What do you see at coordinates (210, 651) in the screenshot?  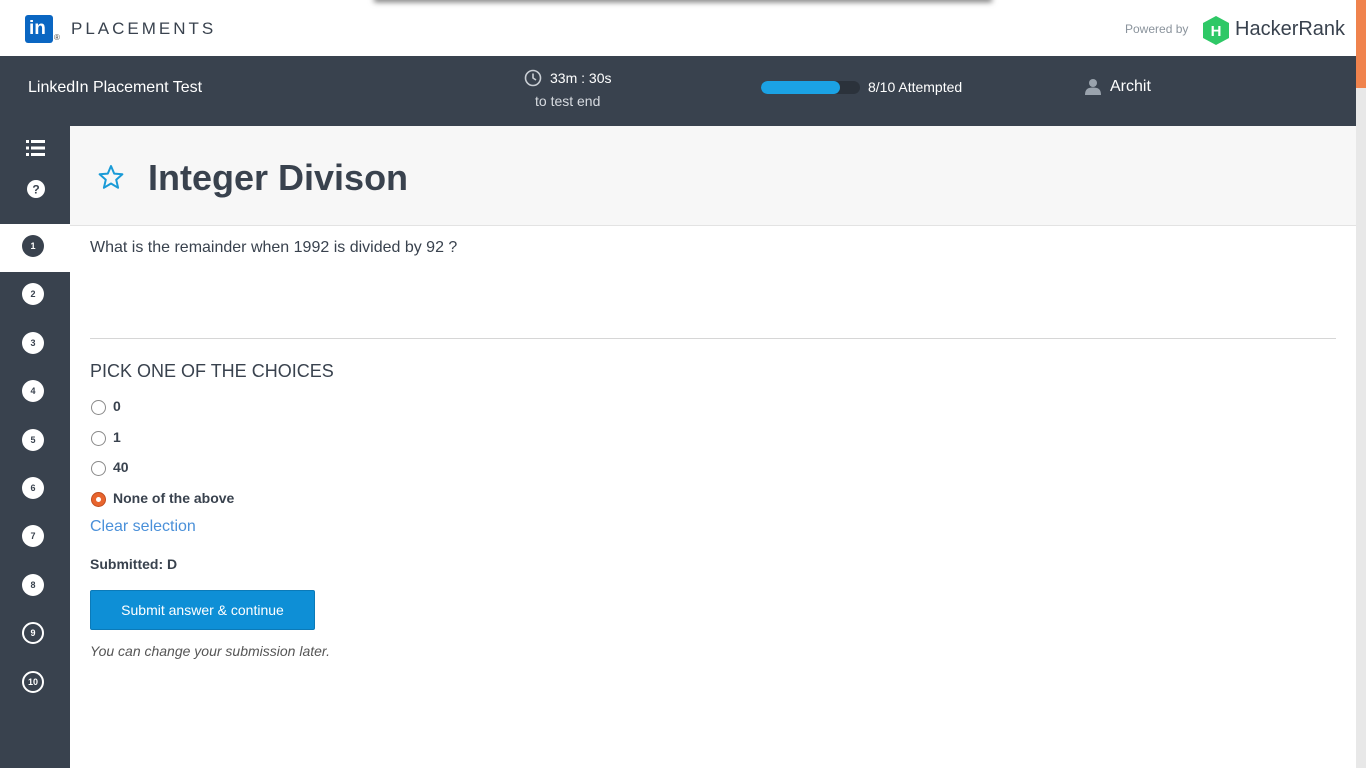 I see `submission-note: You can change your submission later.` at bounding box center [210, 651].